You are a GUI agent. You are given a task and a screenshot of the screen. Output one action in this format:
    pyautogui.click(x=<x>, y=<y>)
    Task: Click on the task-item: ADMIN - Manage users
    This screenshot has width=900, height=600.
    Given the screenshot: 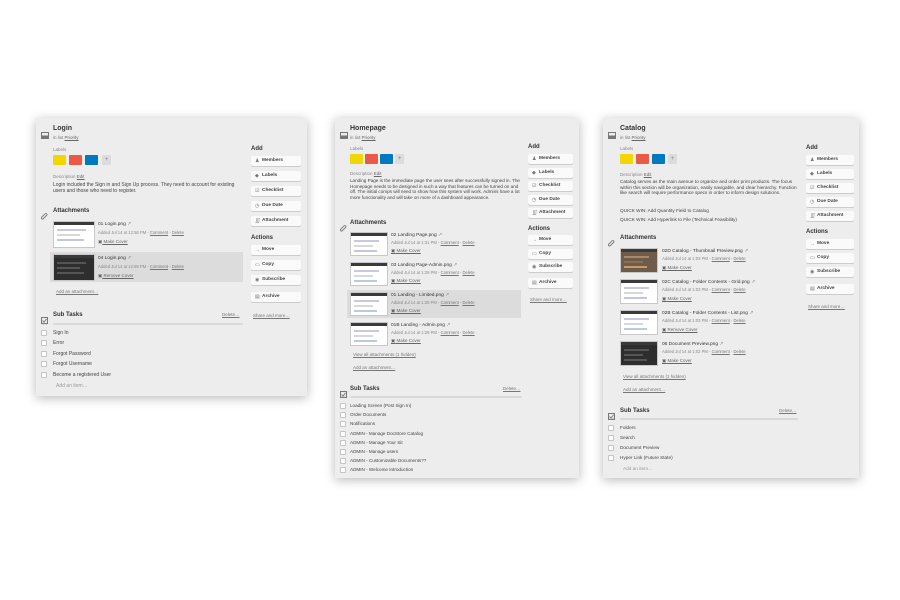 What is the action you would take?
    pyautogui.click(x=374, y=451)
    